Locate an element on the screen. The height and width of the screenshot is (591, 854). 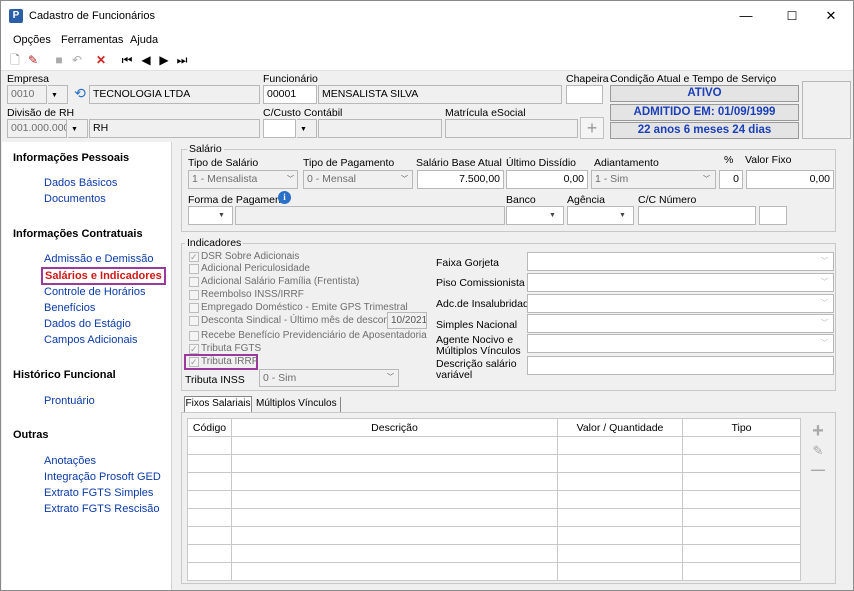
tributa-fgts-checkbox: ✓ is located at coordinates (194, 349).